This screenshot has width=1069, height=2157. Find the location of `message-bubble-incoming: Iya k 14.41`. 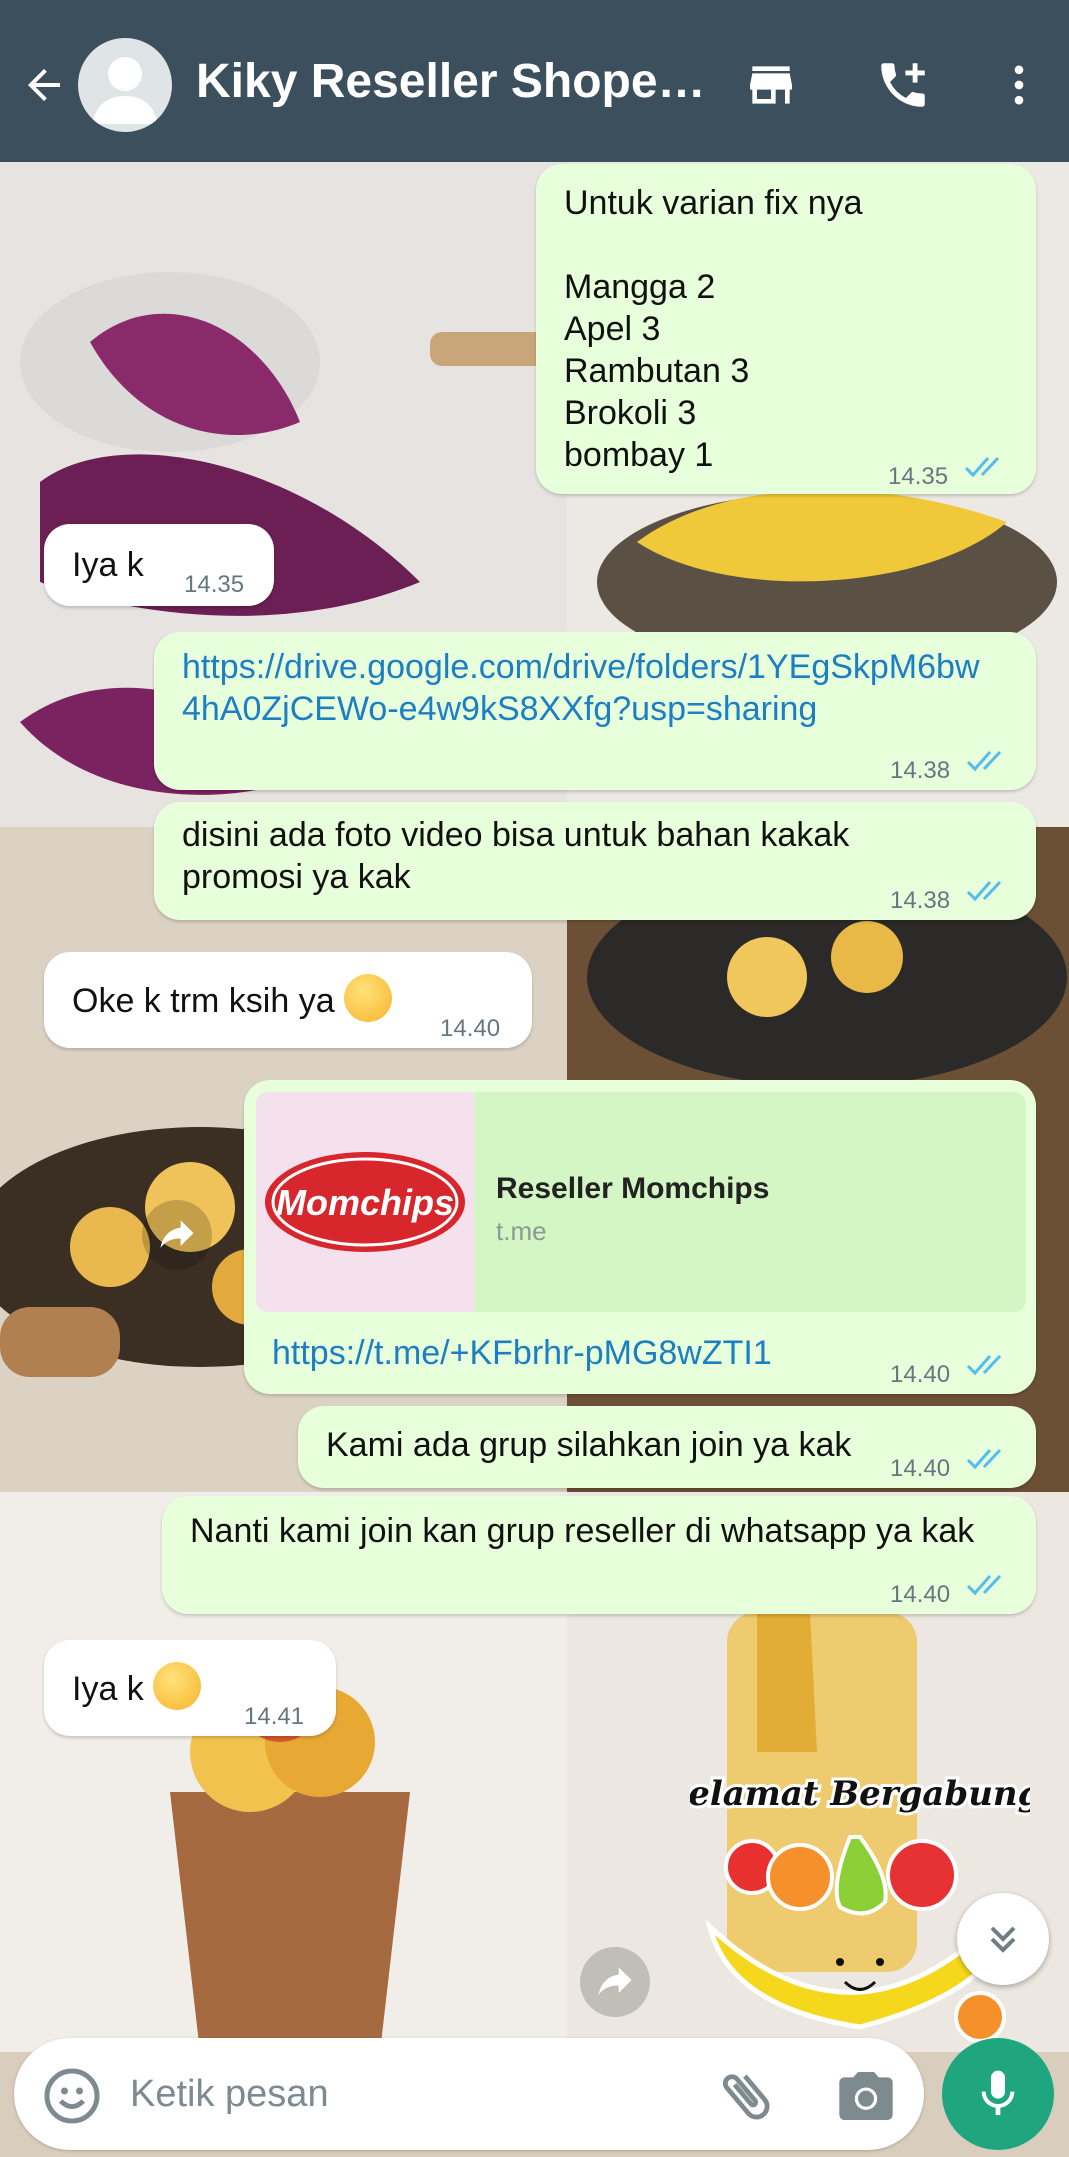

message-bubble-incoming: Iya k 14.41 is located at coordinates (190, 1688).